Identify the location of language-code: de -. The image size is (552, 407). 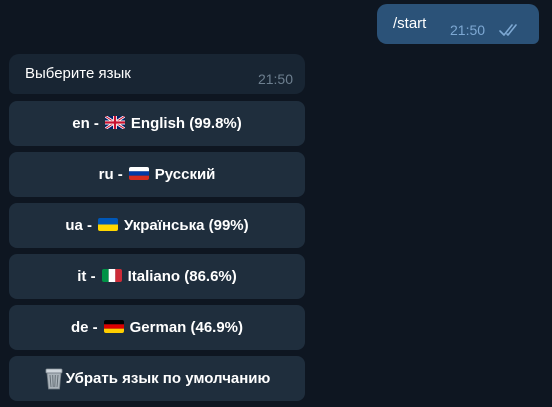
(84, 327).